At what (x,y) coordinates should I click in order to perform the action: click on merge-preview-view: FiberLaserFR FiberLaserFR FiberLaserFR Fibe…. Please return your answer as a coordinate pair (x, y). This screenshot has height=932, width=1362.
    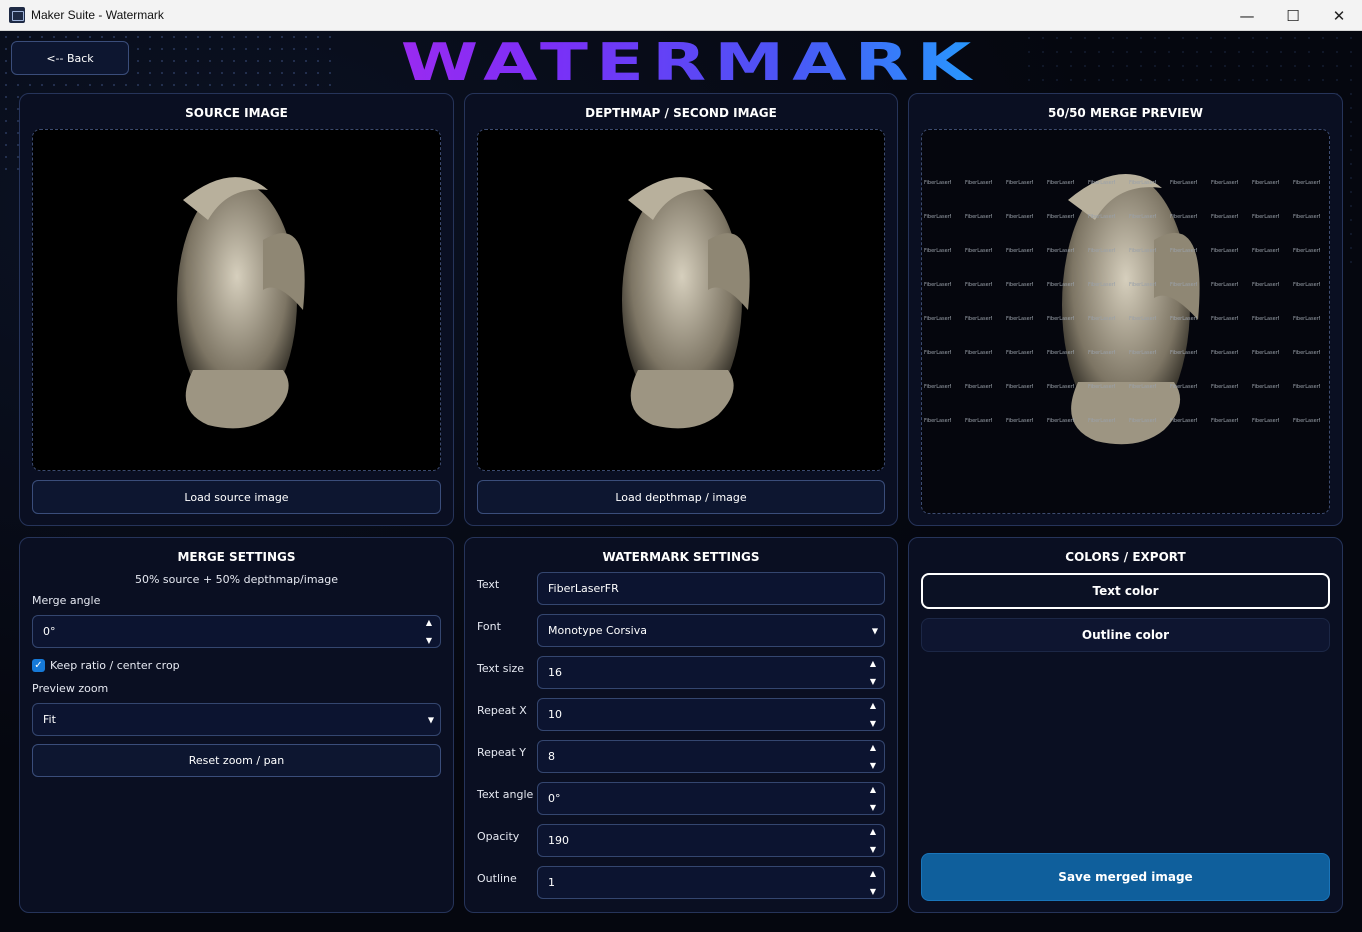
    Looking at the image, I should click on (1125, 321).